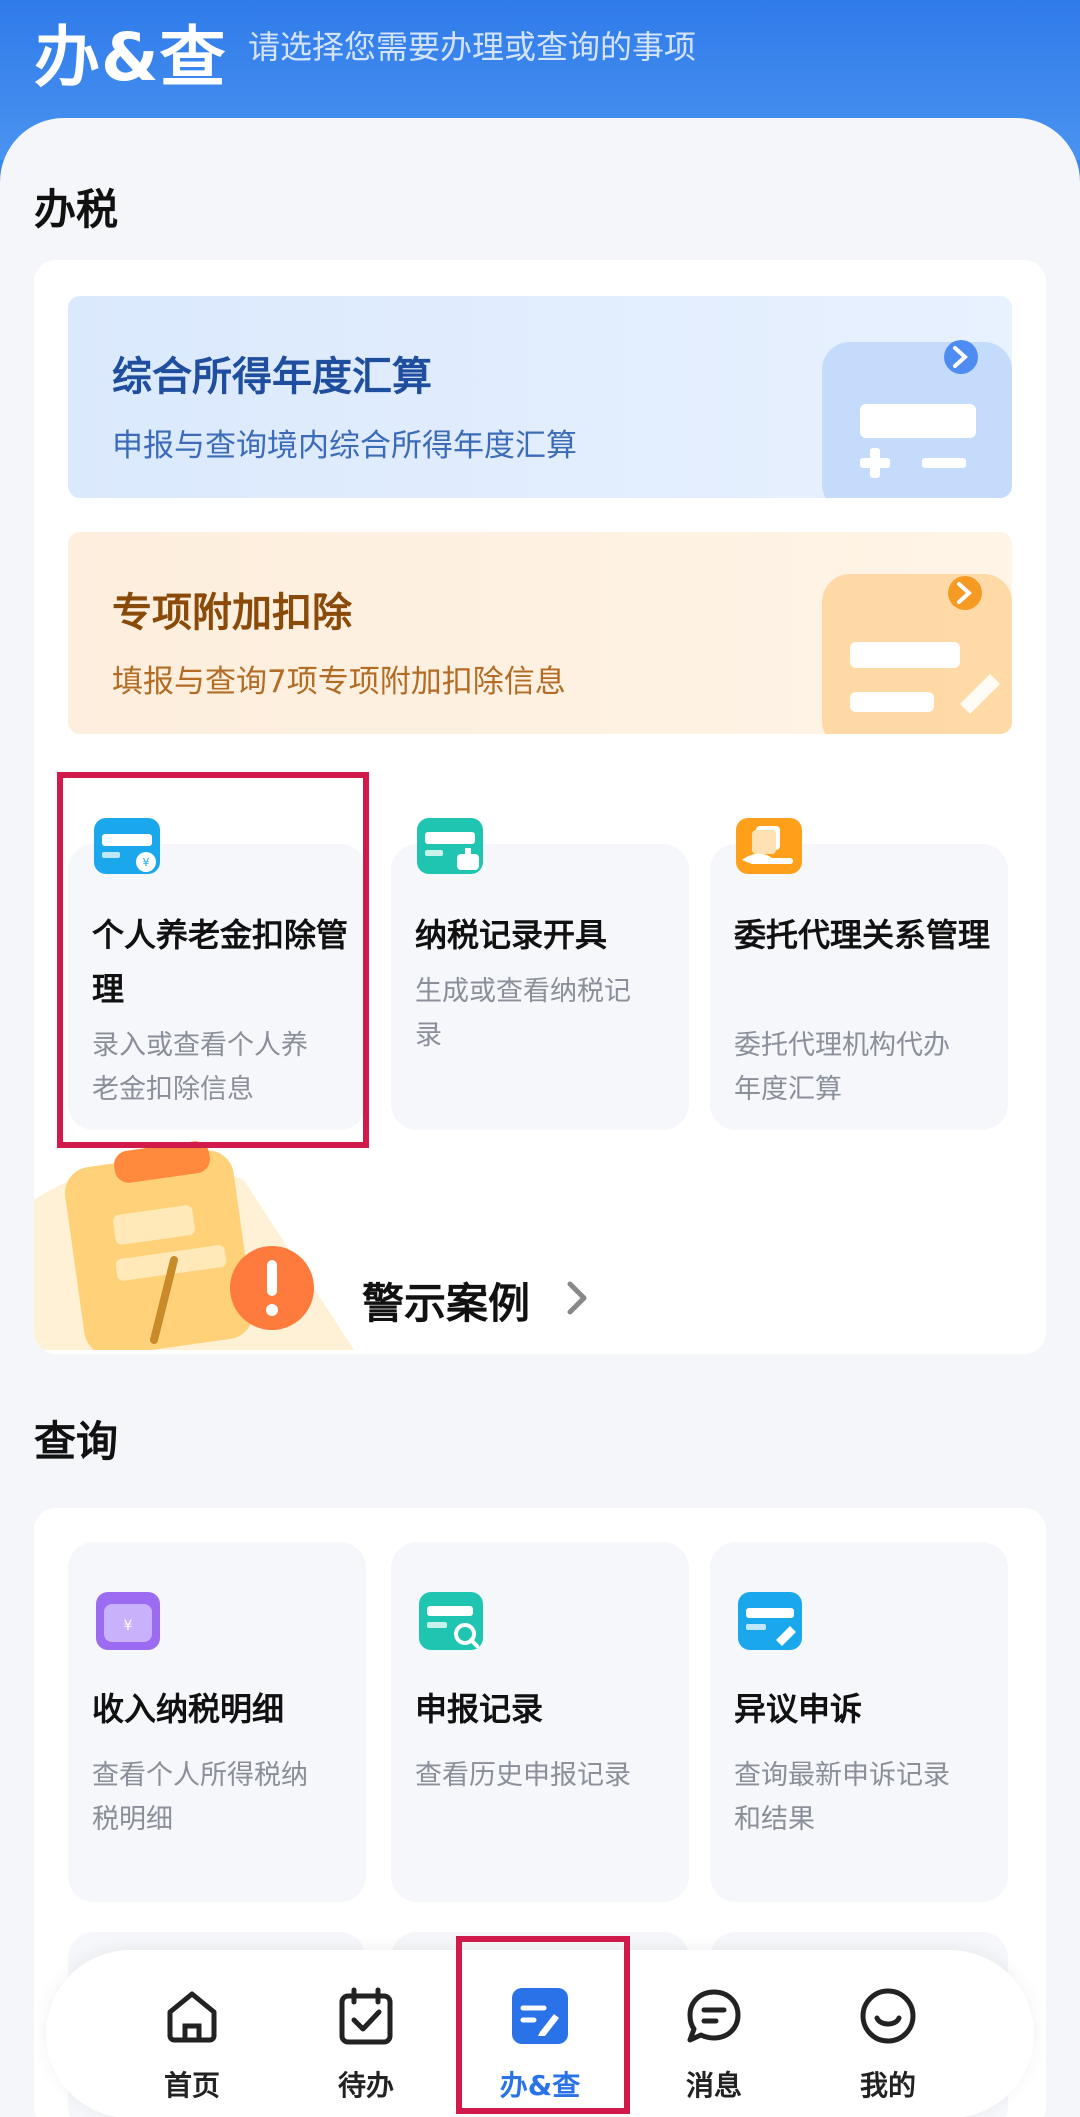 The height and width of the screenshot is (2117, 1080). I want to click on tile-title: 委托代理关系管理, so click(862, 935).